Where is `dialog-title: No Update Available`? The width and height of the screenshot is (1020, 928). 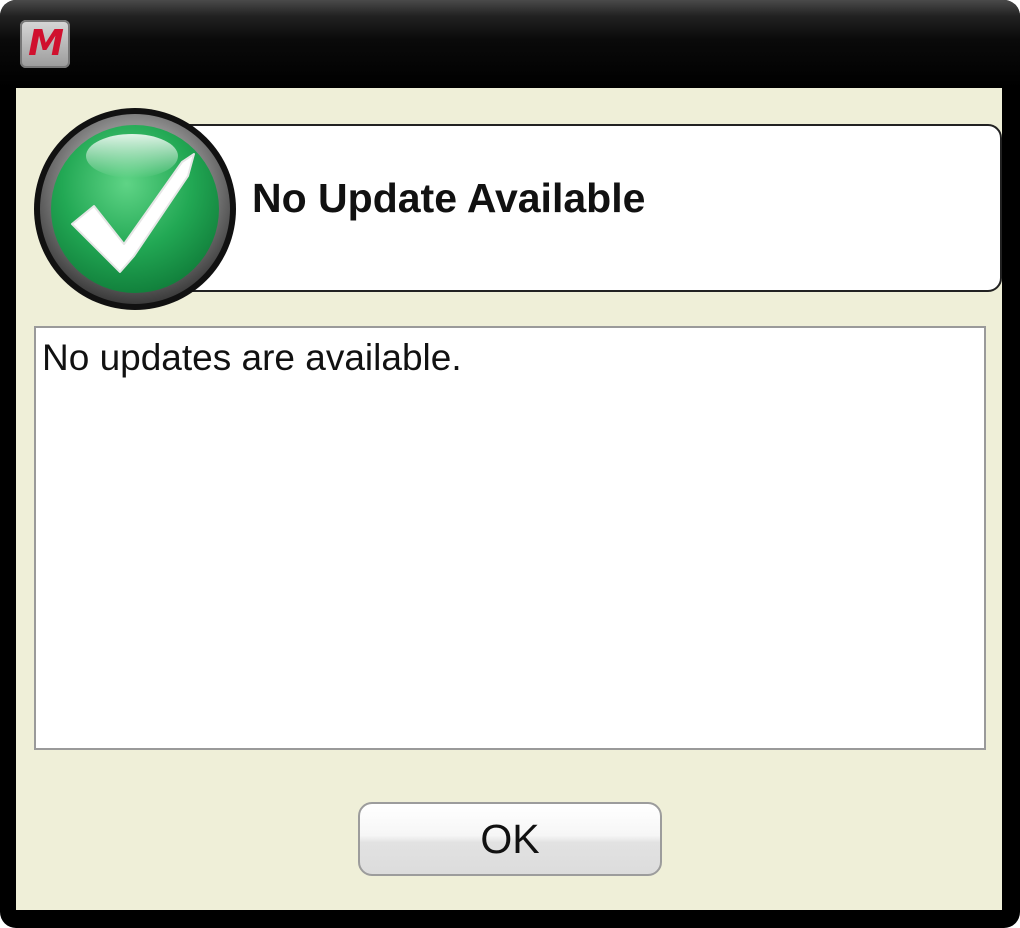 dialog-title: No Update Available is located at coordinates (449, 198).